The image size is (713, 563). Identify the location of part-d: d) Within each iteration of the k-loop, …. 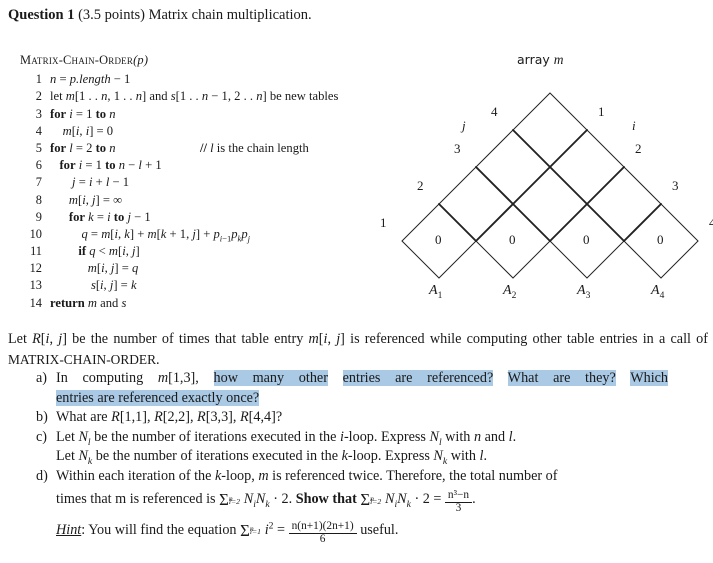
(358, 506).